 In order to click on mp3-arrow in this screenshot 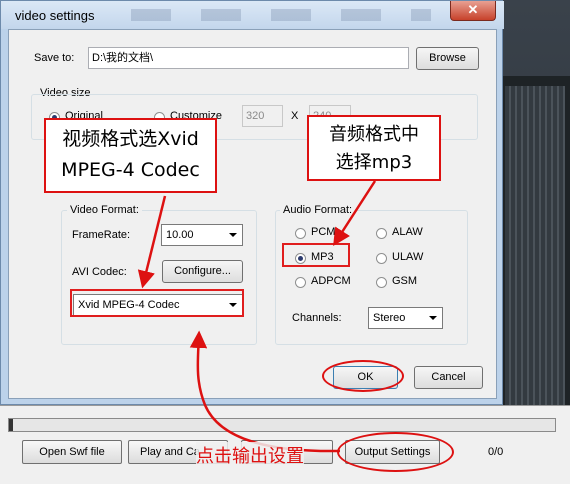, I will do `click(355, 213)`.